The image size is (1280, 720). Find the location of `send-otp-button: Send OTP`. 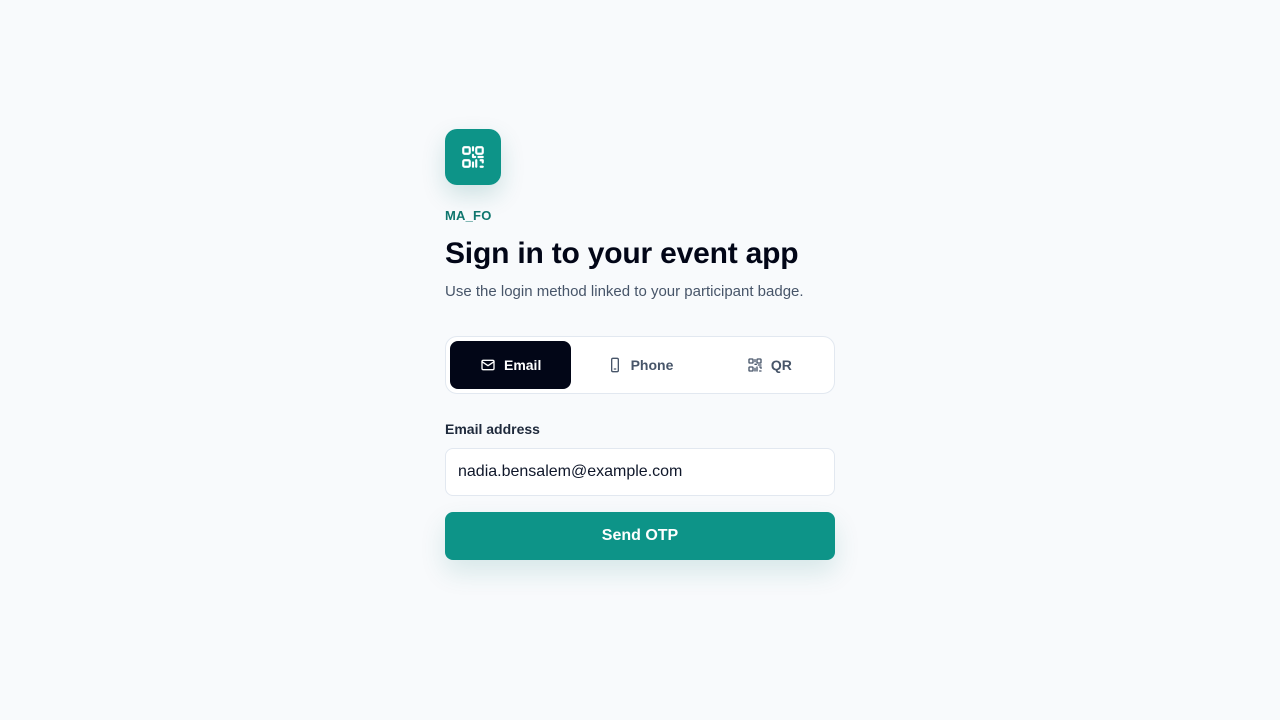

send-otp-button: Send OTP is located at coordinates (640, 536).